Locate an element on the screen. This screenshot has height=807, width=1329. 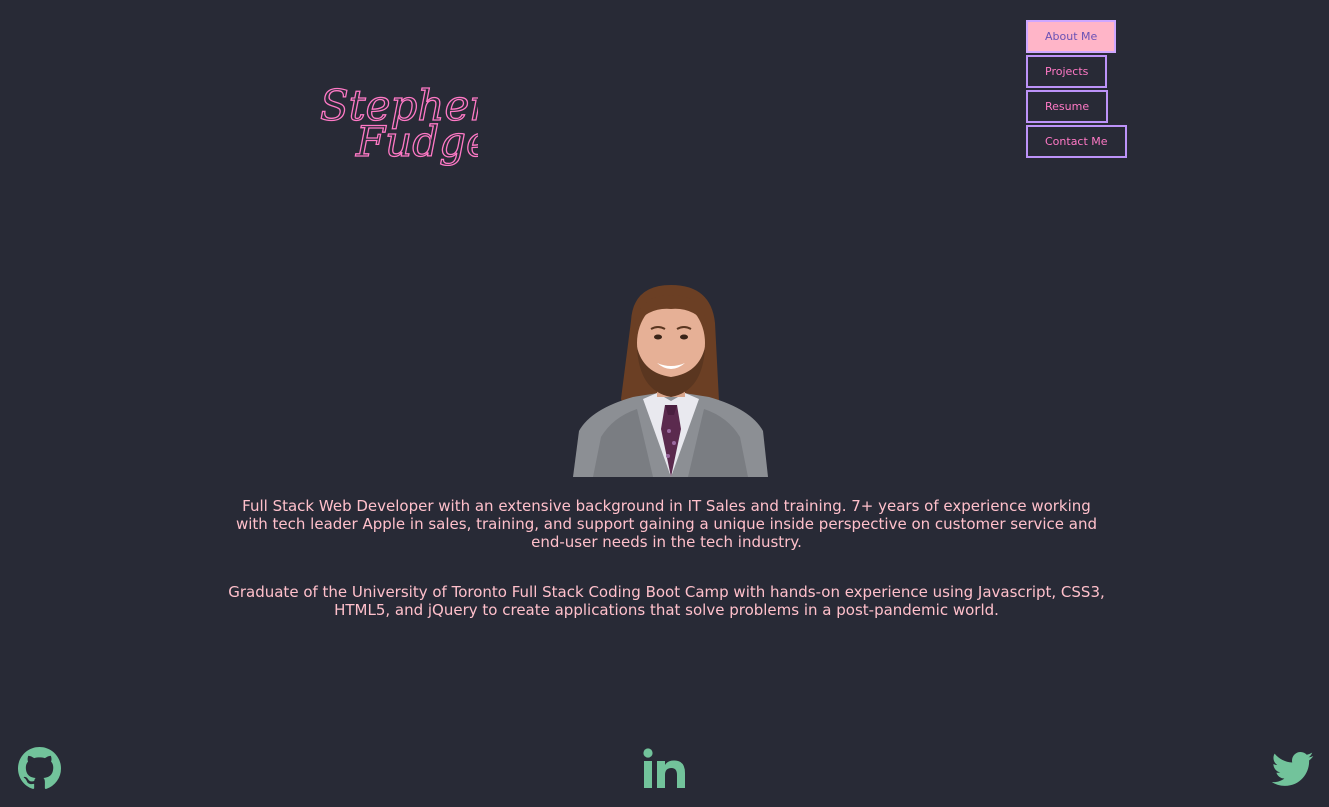
nav-about-me: About Me is located at coordinates (1071, 36).